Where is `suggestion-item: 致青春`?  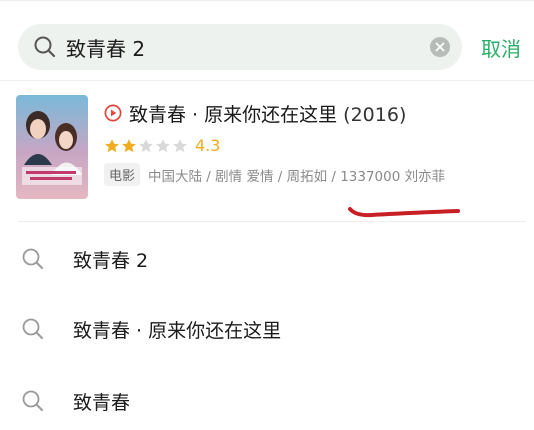
suggestion-item: 致青春 is located at coordinates (267, 401).